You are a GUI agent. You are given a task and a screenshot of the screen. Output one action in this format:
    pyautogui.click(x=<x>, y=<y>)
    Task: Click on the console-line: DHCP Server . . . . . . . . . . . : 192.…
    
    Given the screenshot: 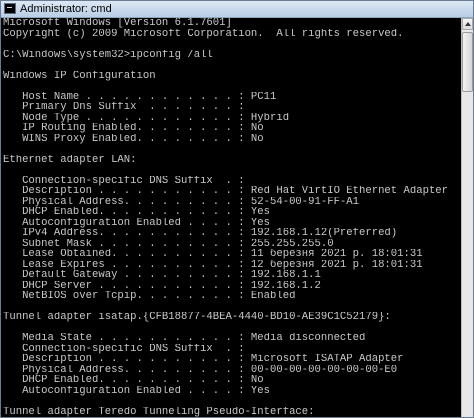 What is the action you would take?
    pyautogui.click(x=162, y=285)
    